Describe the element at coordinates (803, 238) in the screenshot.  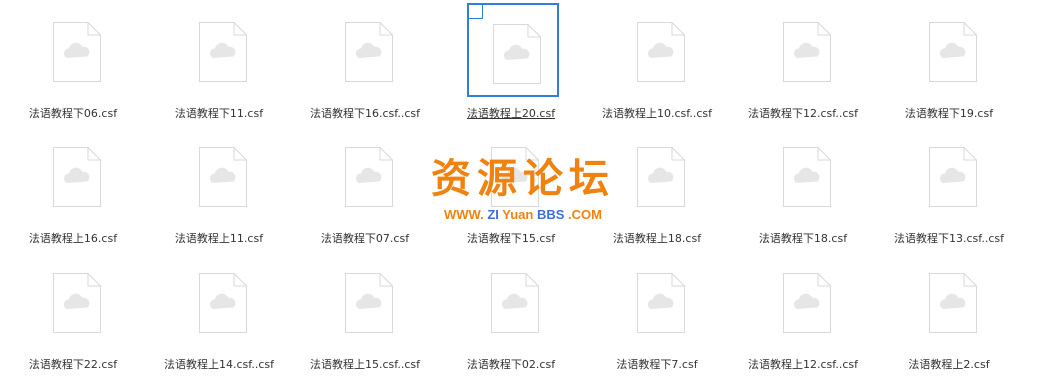
I see `file-name: 法语教程下18.csf` at that location.